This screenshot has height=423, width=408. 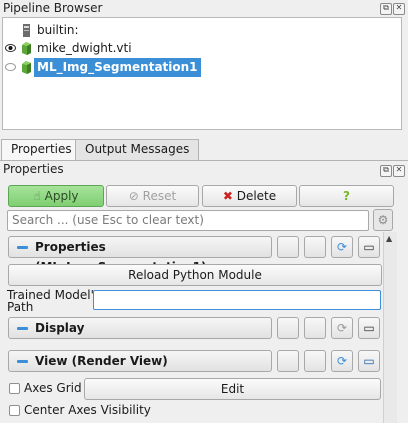 What do you see at coordinates (60, 328) in the screenshot?
I see `display-section-label: Display` at bounding box center [60, 328].